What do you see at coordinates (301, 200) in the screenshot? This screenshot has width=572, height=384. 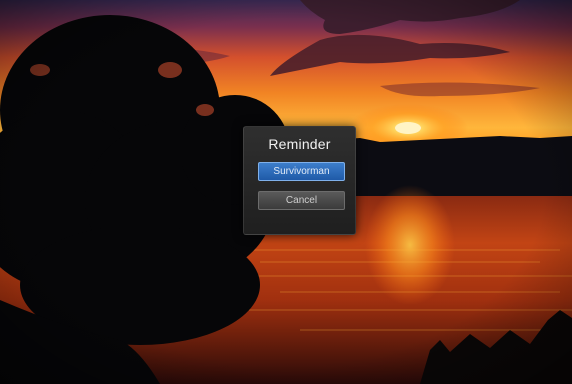 I see `cancel-button: Cancel` at bounding box center [301, 200].